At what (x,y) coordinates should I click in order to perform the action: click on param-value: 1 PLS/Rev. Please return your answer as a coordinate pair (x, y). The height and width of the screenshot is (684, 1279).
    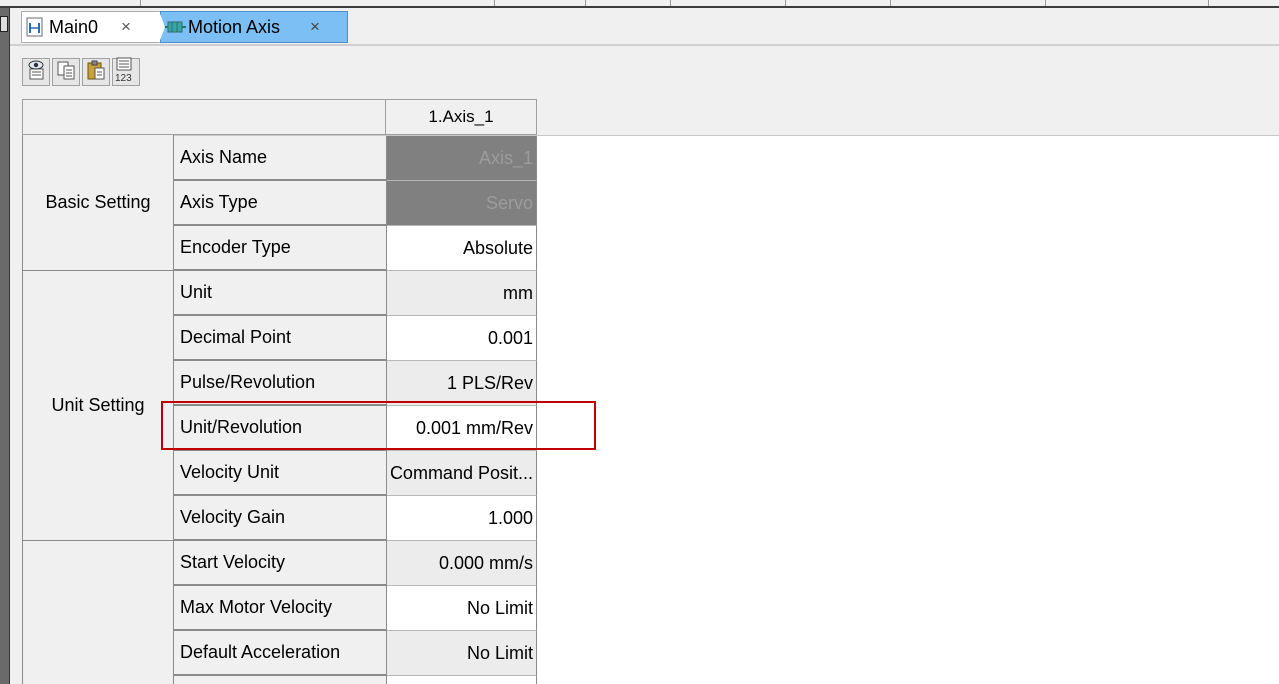
    Looking at the image, I should click on (462, 383).